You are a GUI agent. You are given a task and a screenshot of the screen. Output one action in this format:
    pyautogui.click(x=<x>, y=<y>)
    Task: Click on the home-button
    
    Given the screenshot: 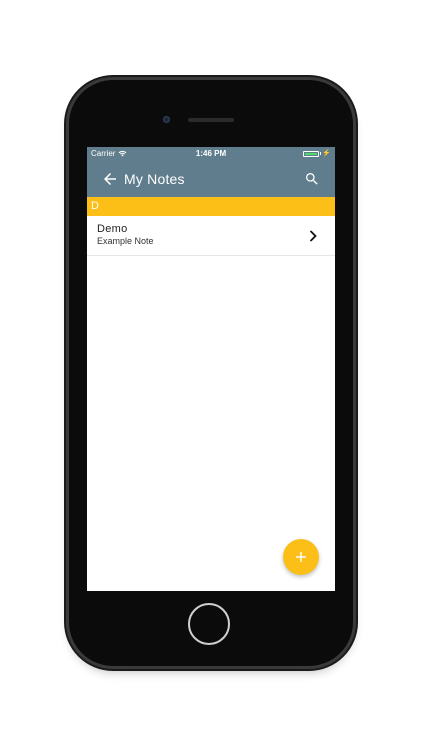 What is the action you would take?
    pyautogui.click(x=209, y=624)
    